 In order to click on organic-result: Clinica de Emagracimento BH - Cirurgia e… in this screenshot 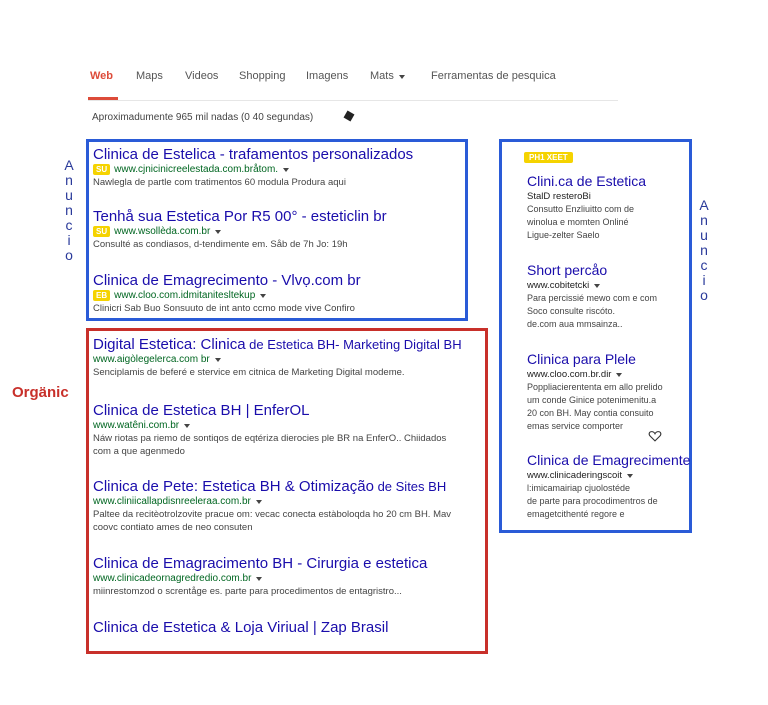, I will do `click(260, 576)`.